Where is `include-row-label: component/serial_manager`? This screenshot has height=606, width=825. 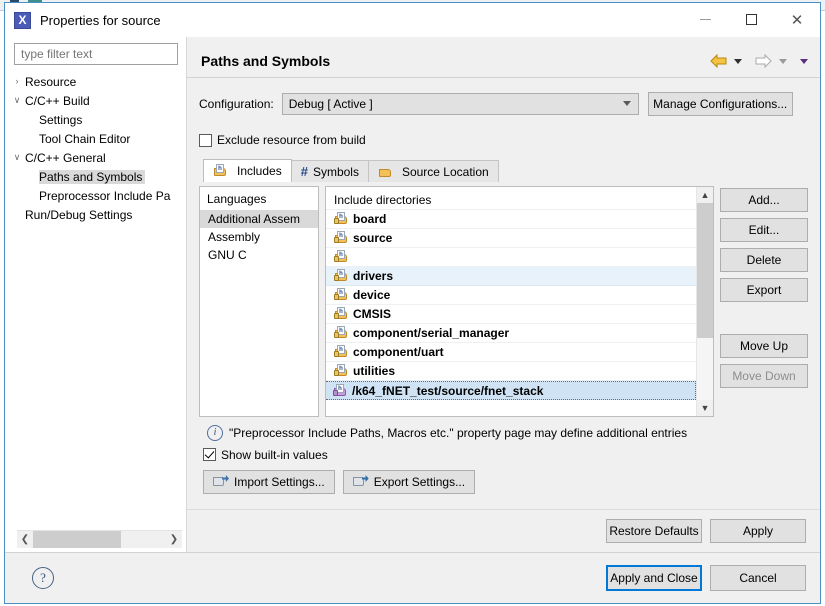
include-row-label: component/serial_manager is located at coordinates (431, 333).